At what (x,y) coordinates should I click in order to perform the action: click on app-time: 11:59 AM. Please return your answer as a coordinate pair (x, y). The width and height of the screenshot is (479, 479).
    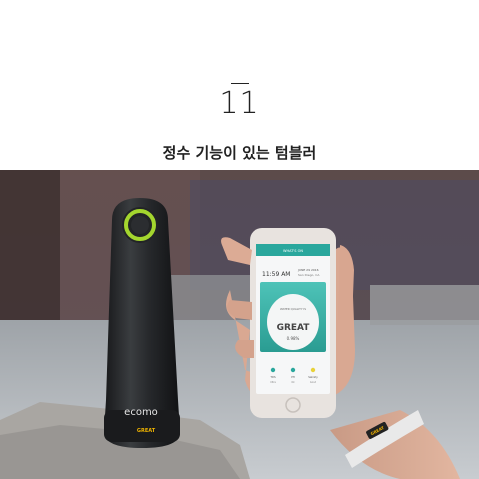
    Looking at the image, I should click on (276, 274).